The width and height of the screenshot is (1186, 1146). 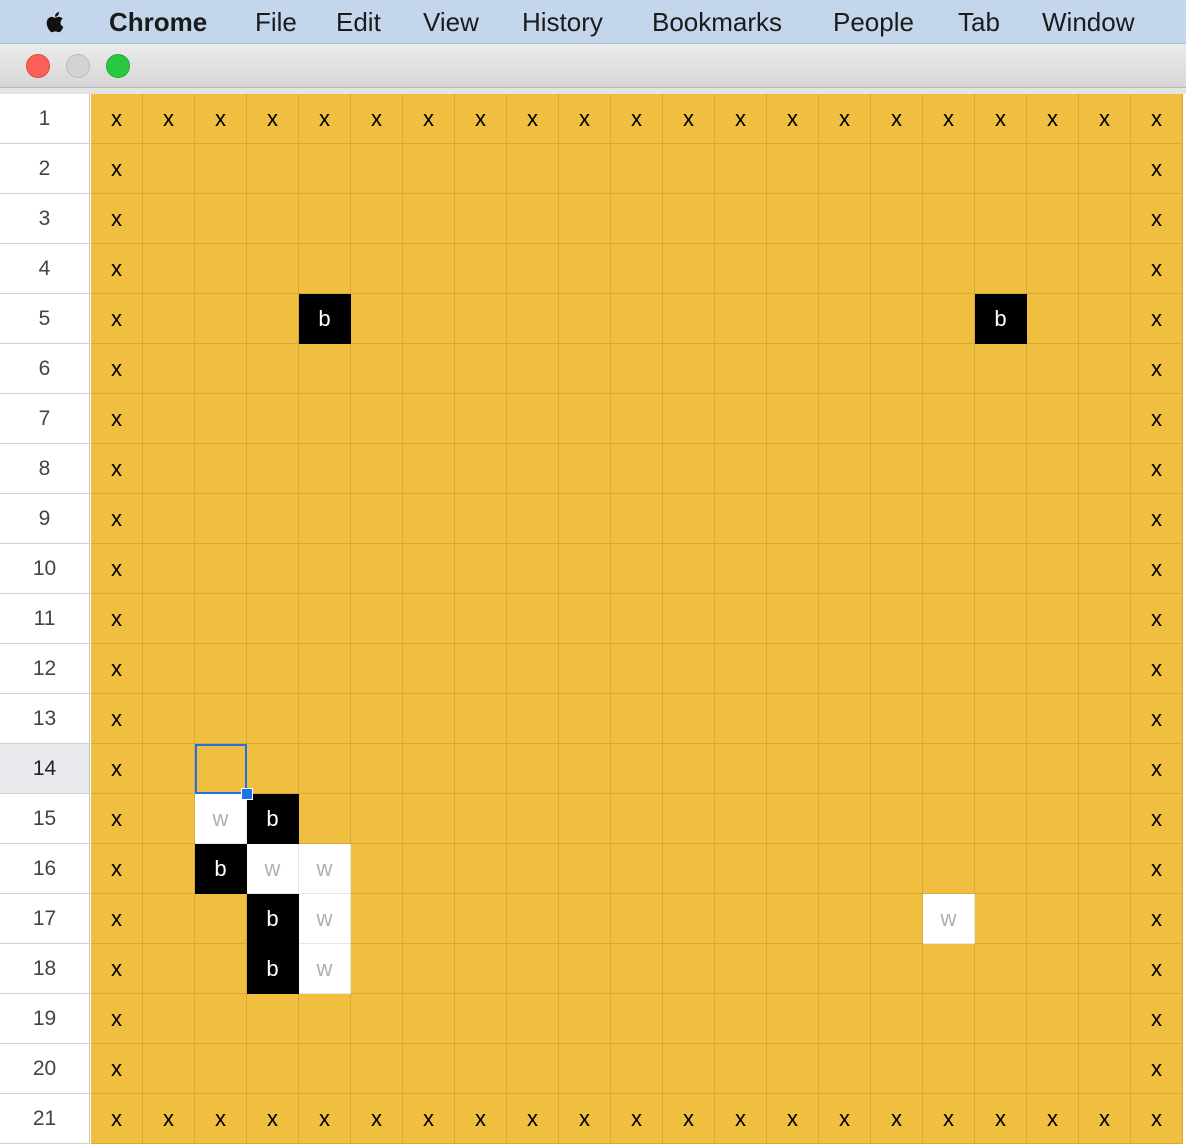 I want to click on menu-tab: Tab, so click(x=979, y=22).